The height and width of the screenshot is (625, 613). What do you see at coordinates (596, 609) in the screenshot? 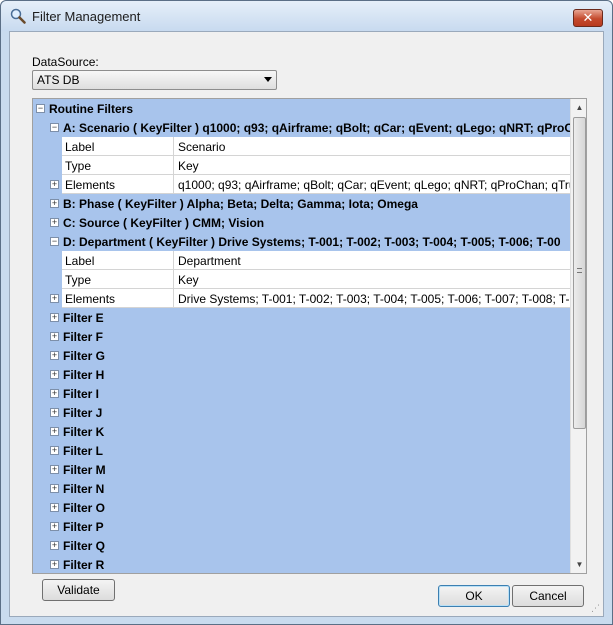
I see `resize-grip-icon: ⋰` at bounding box center [596, 609].